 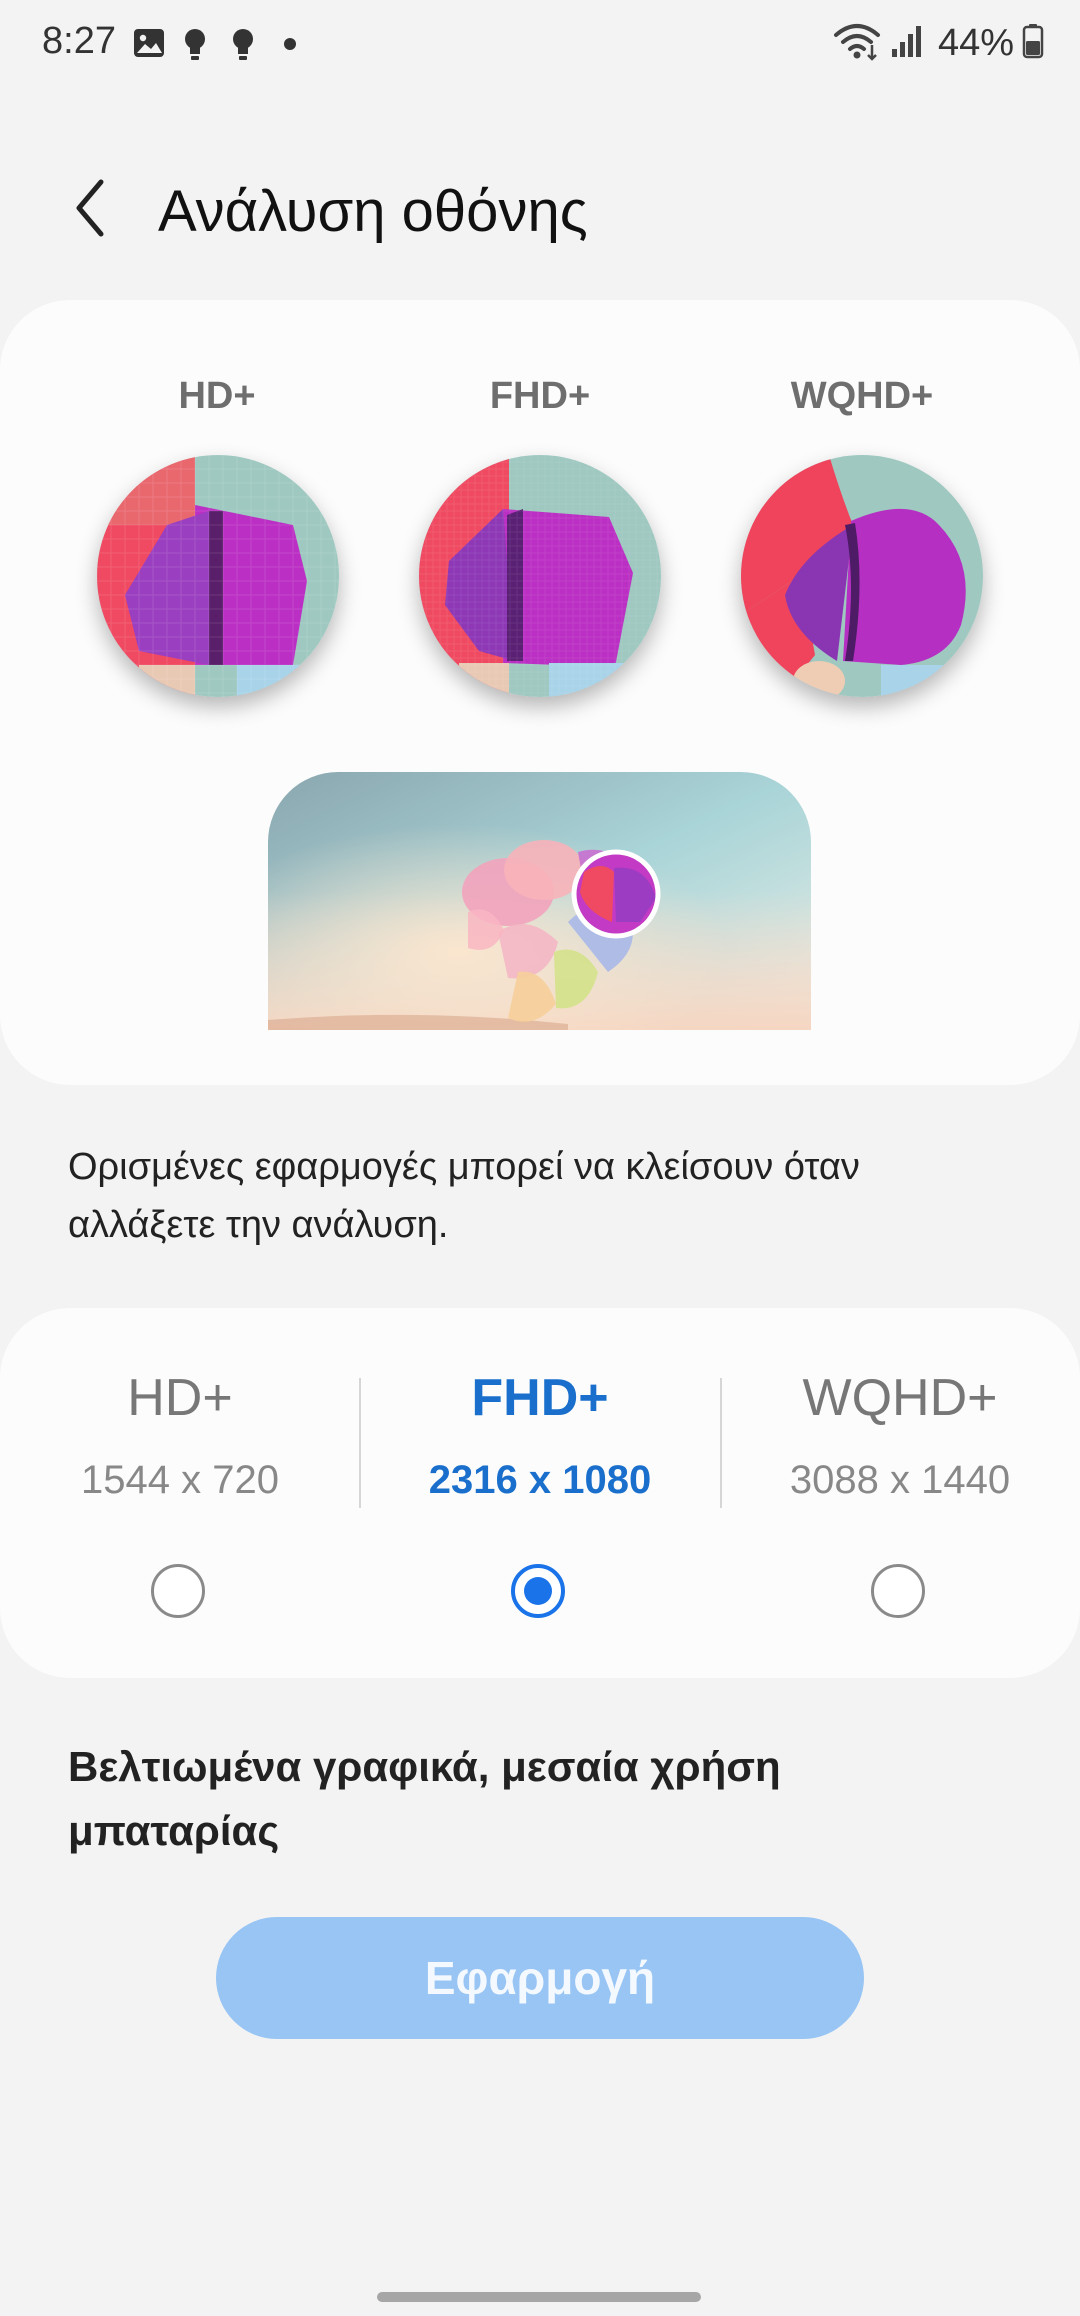 I want to click on status-right: 44%, so click(x=938, y=43).